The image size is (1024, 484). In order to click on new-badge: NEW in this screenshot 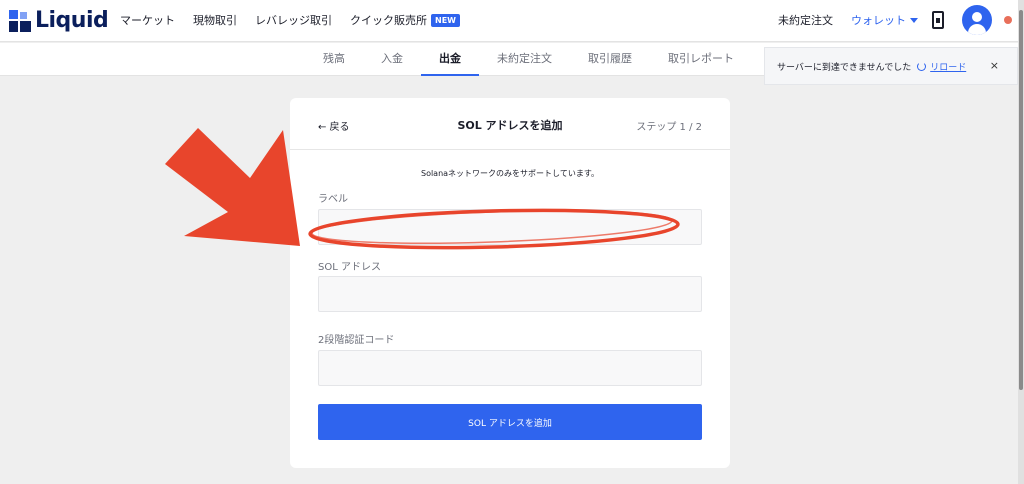, I will do `click(445, 20)`.